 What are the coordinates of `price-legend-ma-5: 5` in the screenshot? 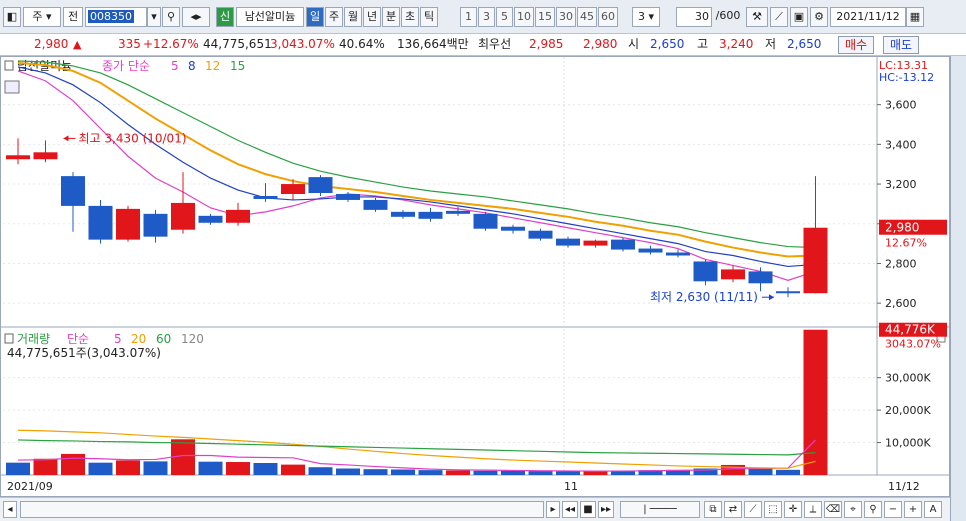 It's located at (175, 66).